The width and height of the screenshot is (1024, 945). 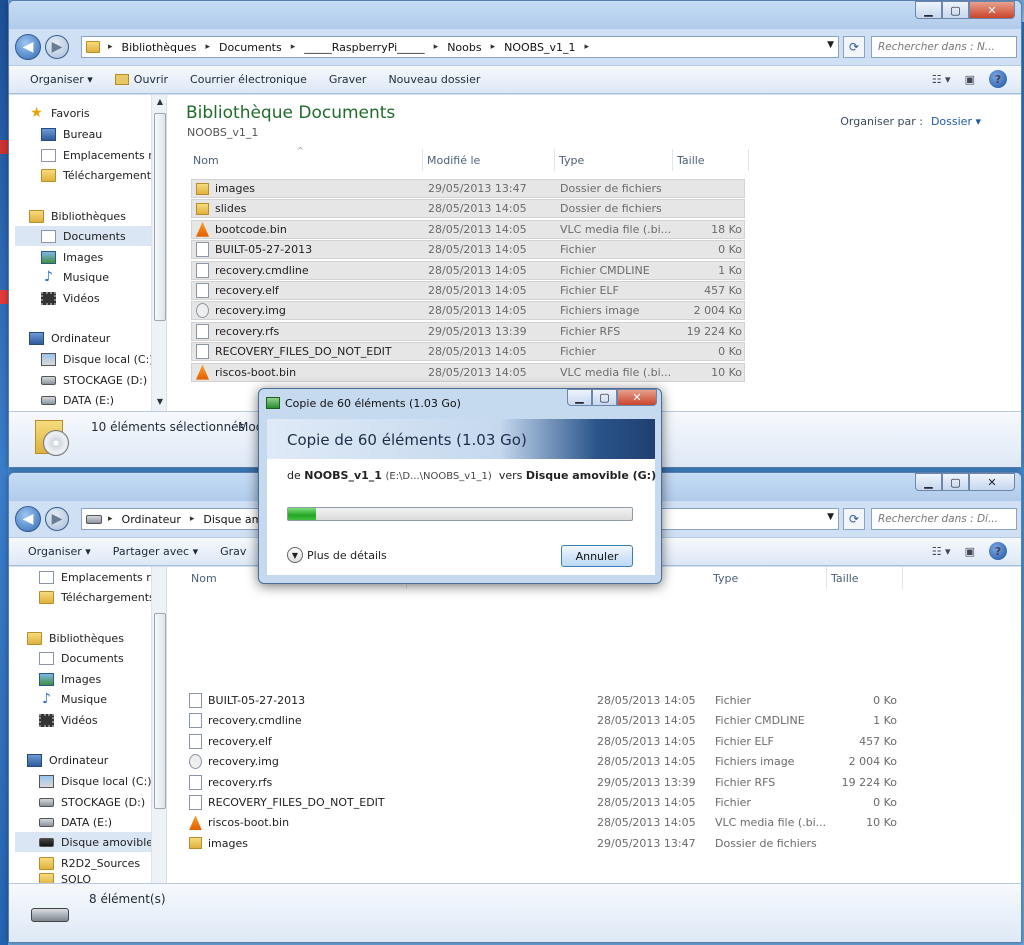 What do you see at coordinates (103, 134) in the screenshot?
I see `nav-desktop: Bureau` at bounding box center [103, 134].